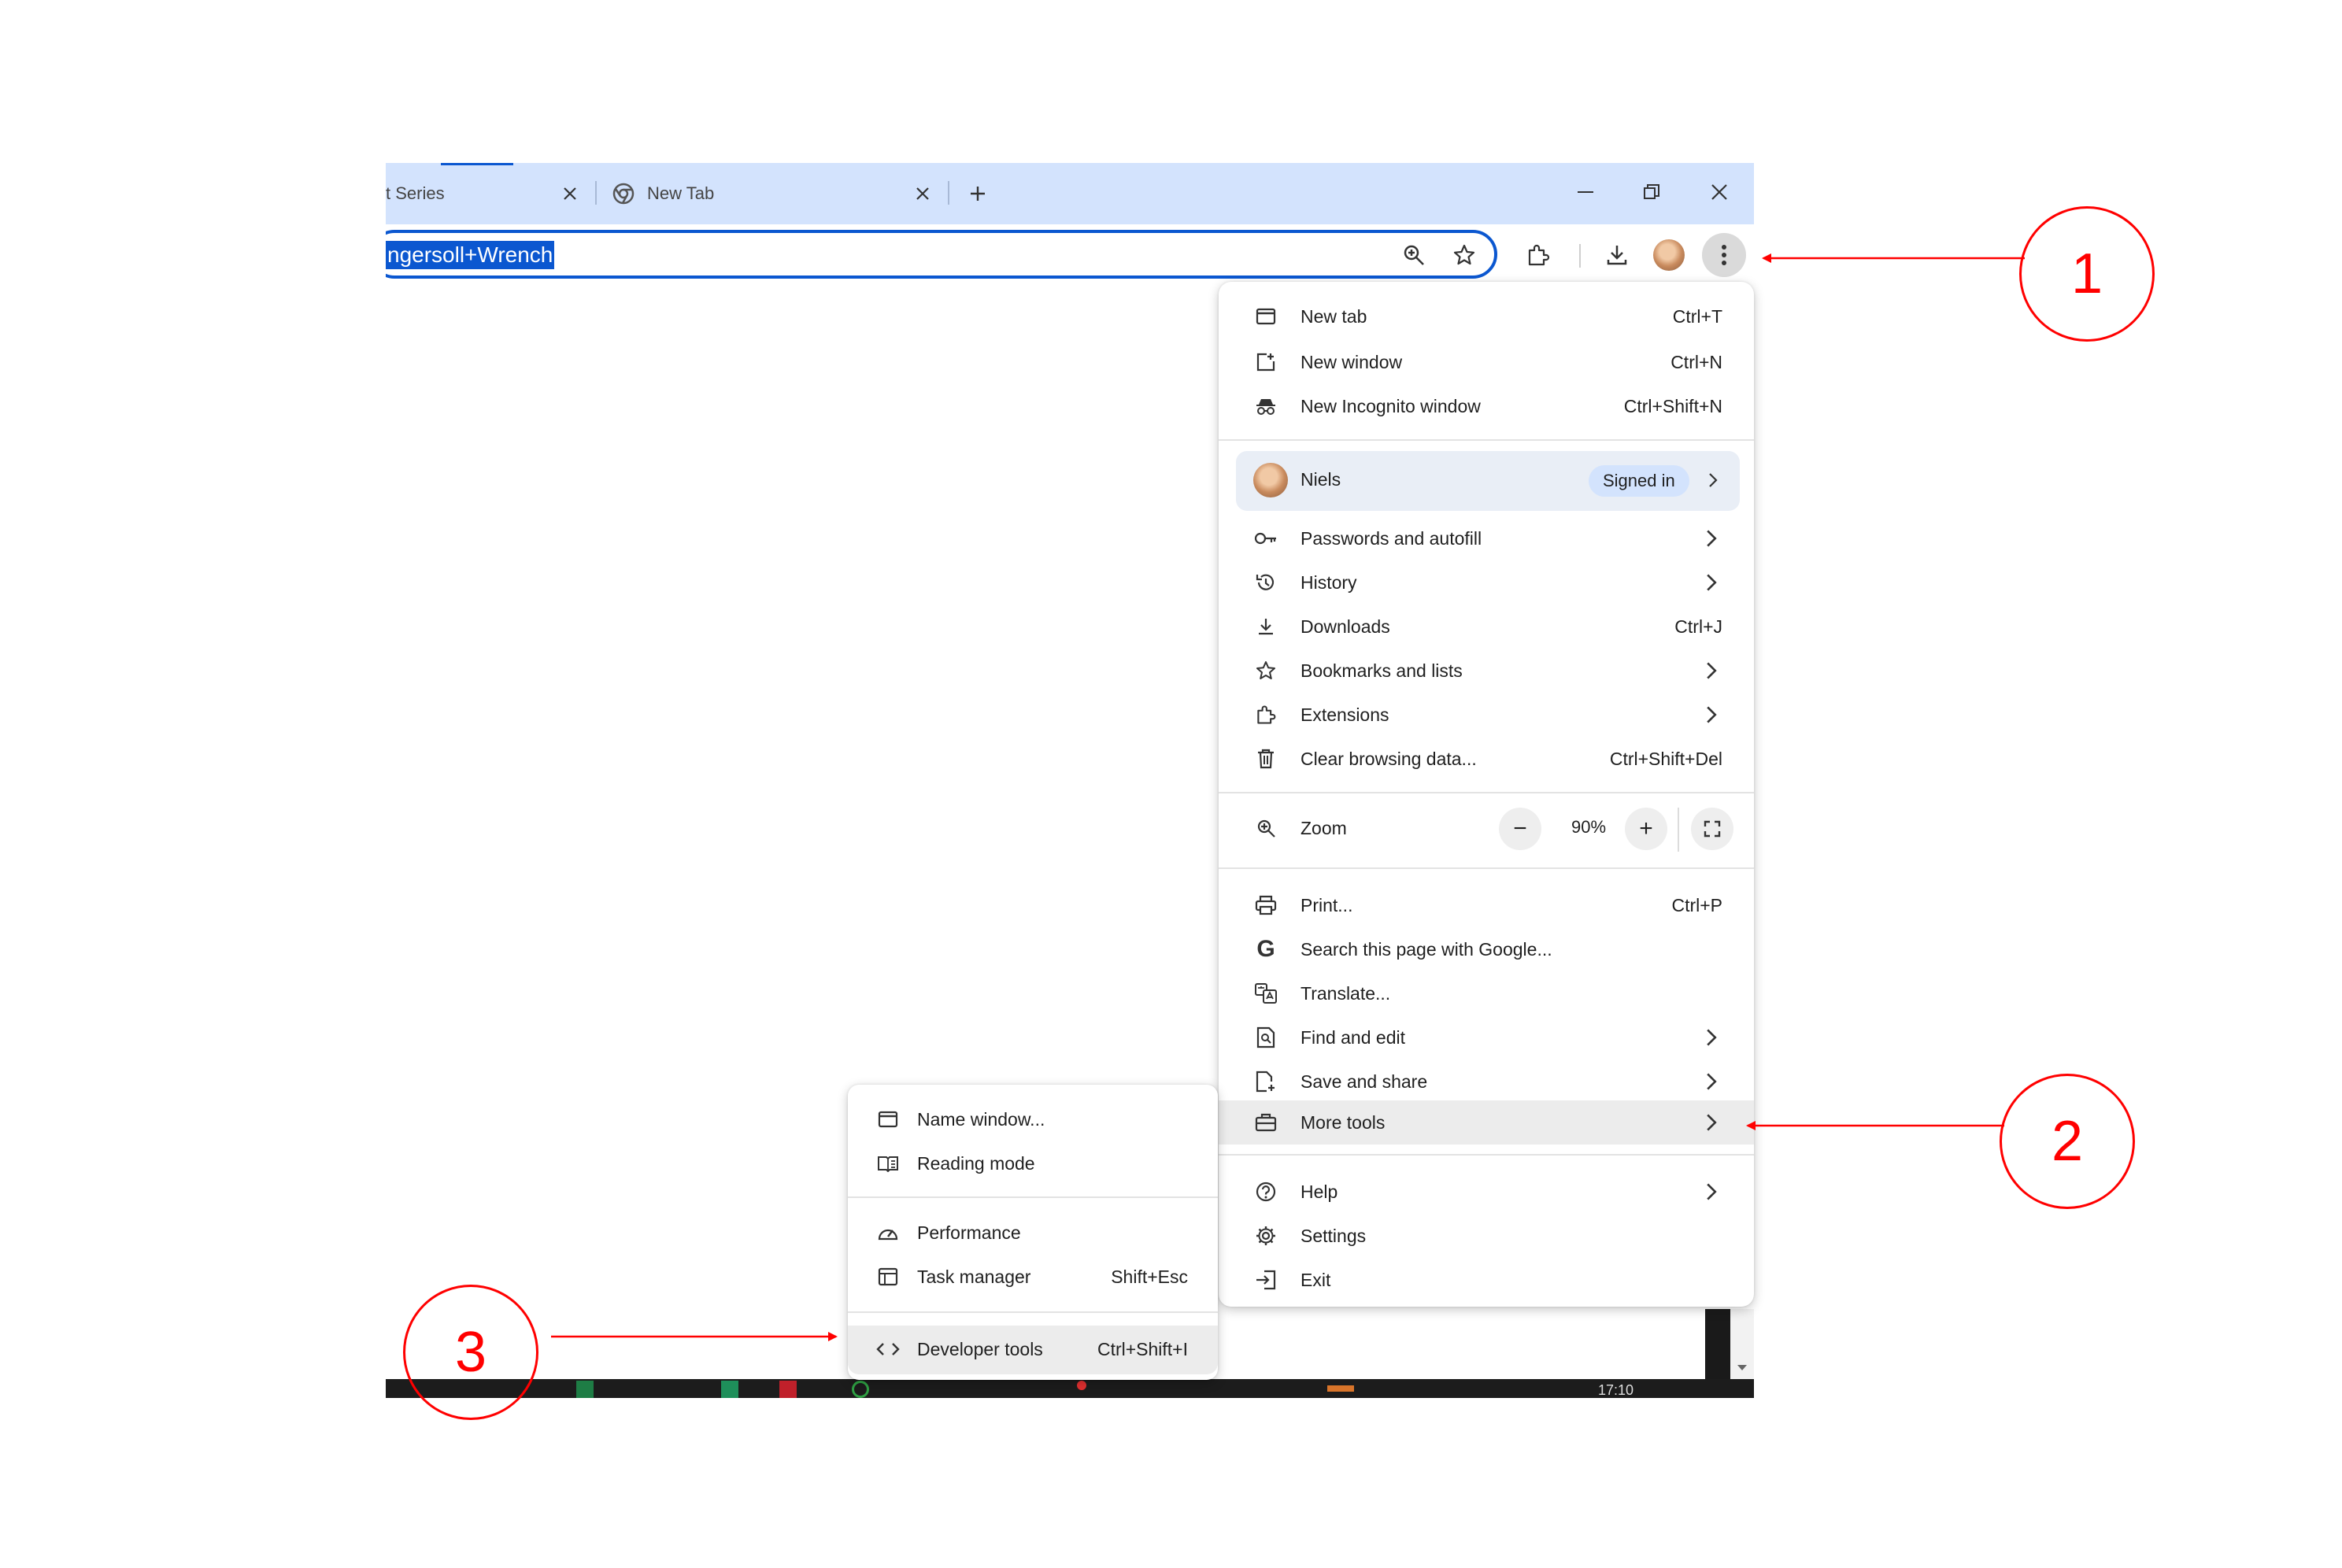 The width and height of the screenshot is (2342, 1568). What do you see at coordinates (2067, 1141) in the screenshot?
I see `annotation-callout-2: 2` at bounding box center [2067, 1141].